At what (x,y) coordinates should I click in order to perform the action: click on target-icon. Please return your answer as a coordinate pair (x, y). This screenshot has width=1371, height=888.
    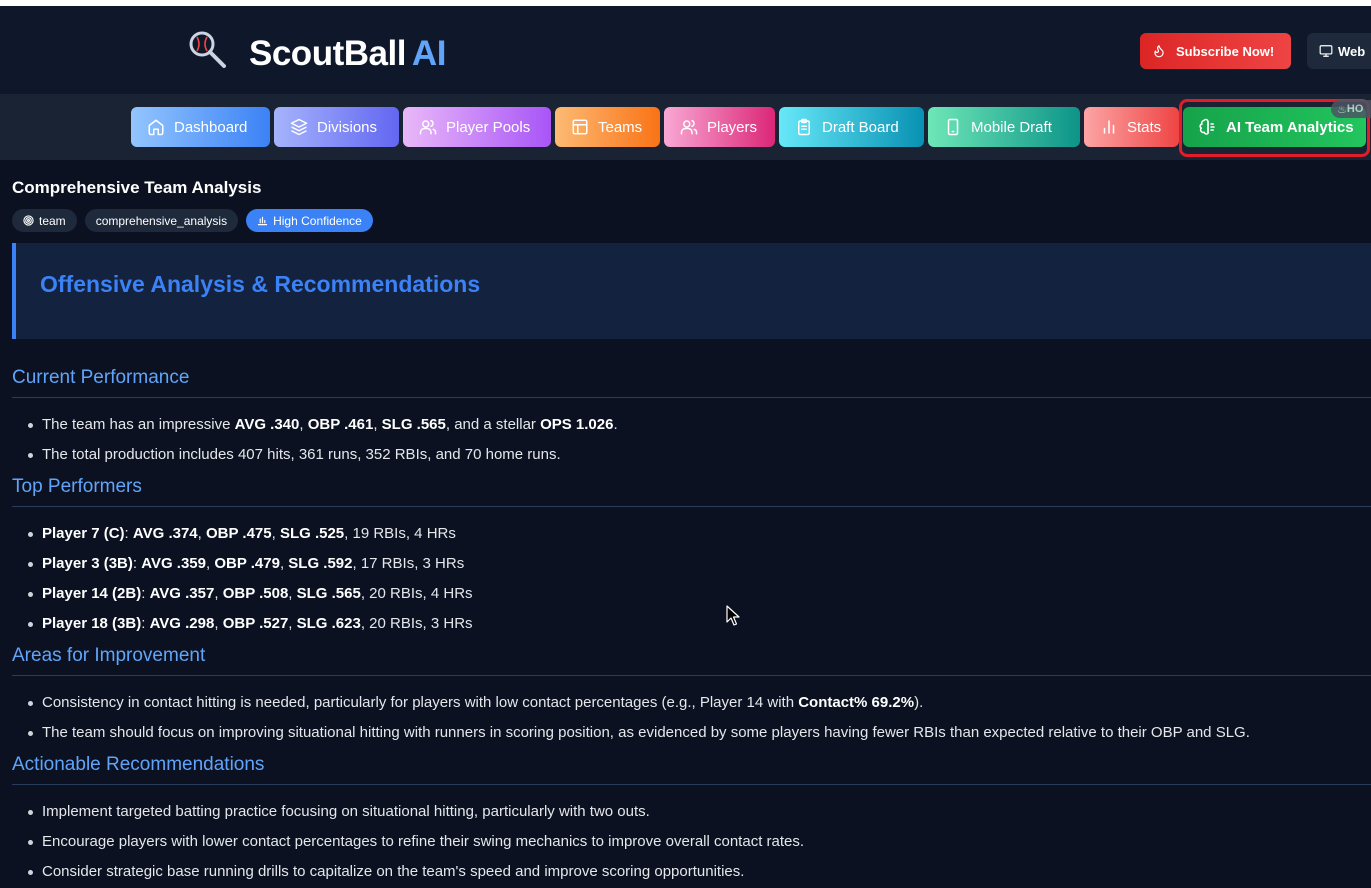
    Looking at the image, I should click on (28, 220).